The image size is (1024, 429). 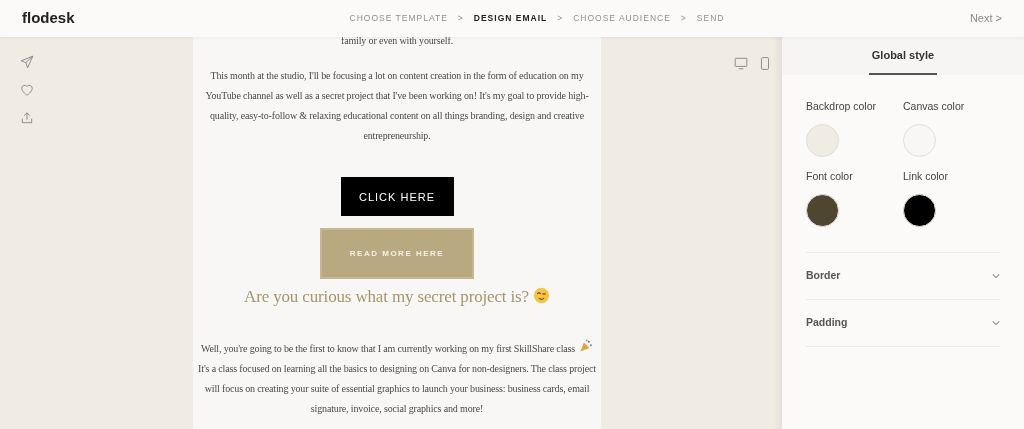 I want to click on accordion-row: Padding, so click(x=903, y=322).